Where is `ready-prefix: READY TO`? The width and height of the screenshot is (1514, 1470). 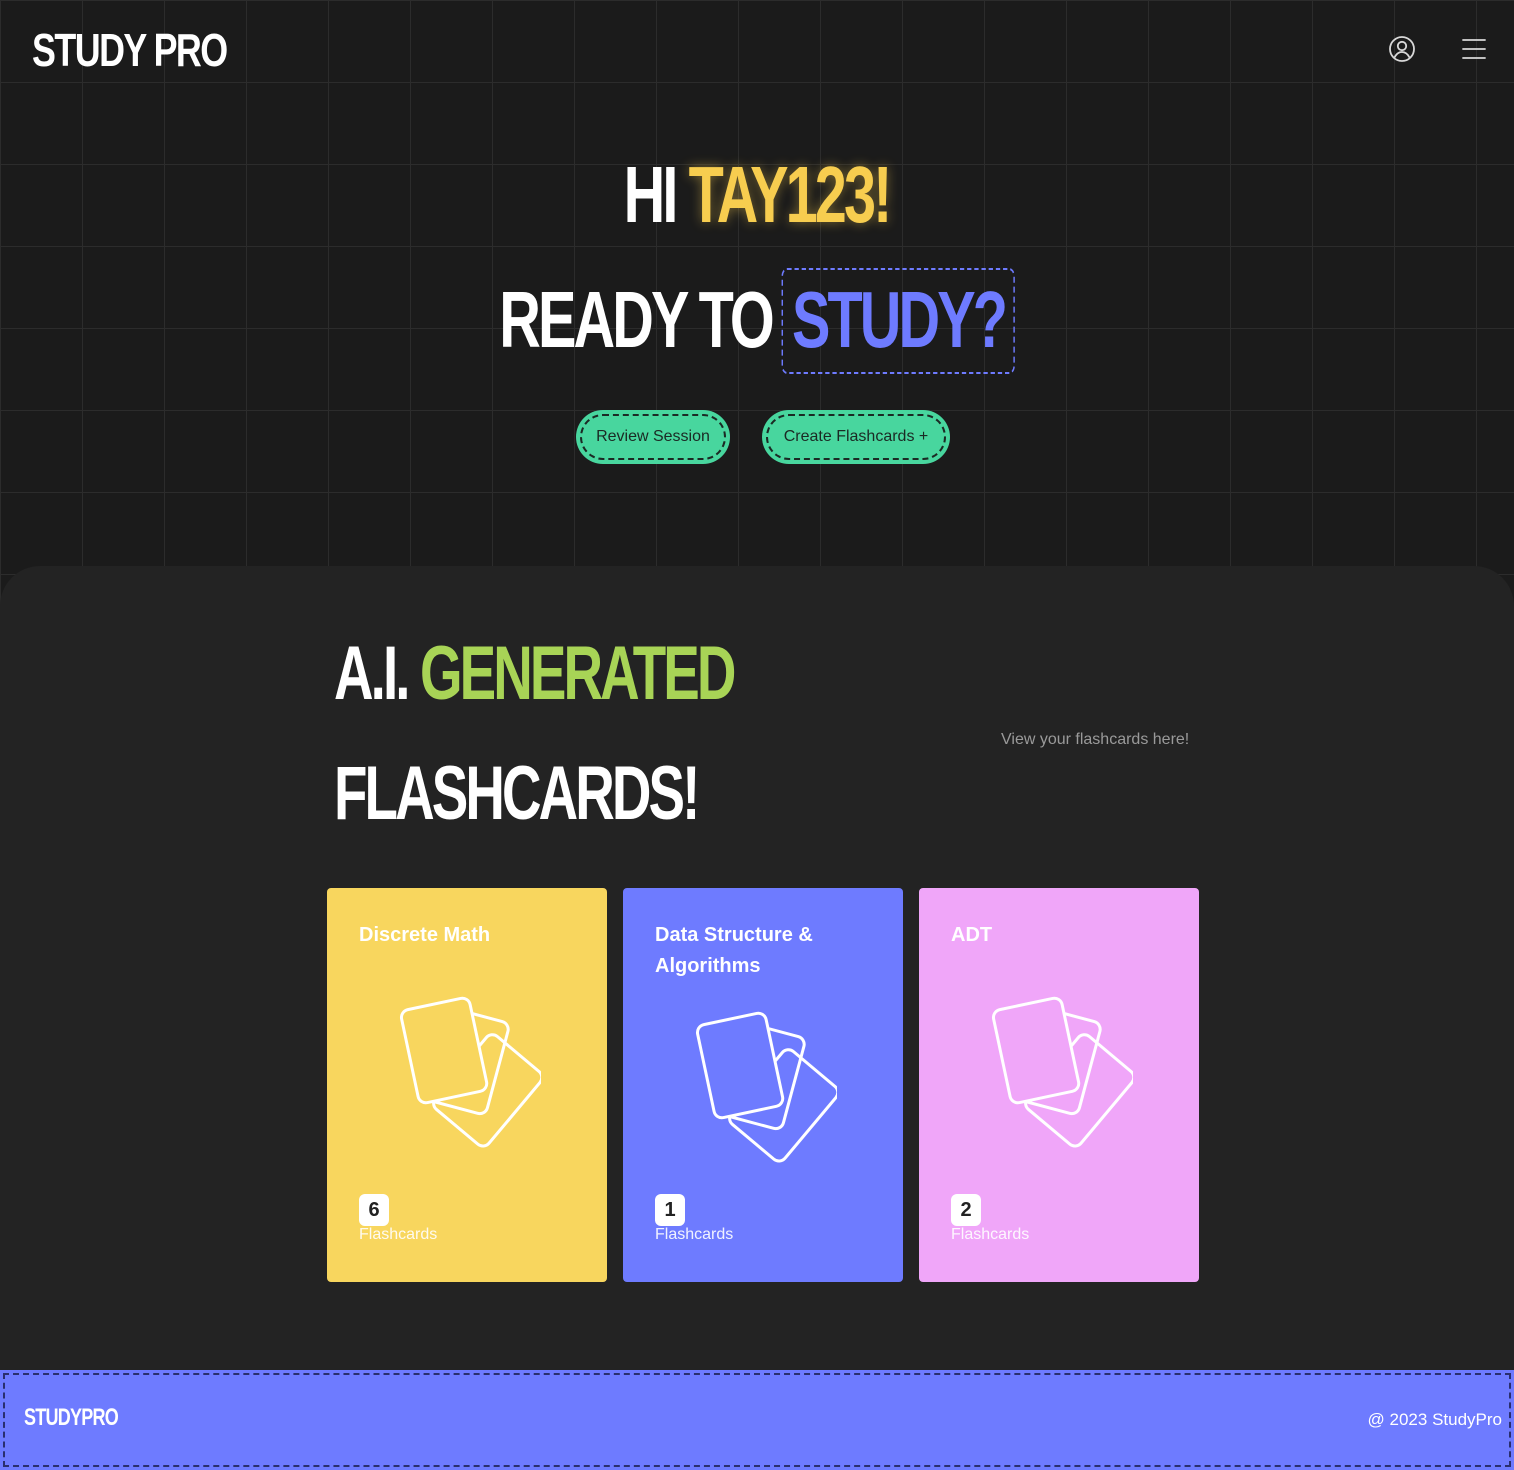 ready-prefix: READY TO is located at coordinates (636, 319).